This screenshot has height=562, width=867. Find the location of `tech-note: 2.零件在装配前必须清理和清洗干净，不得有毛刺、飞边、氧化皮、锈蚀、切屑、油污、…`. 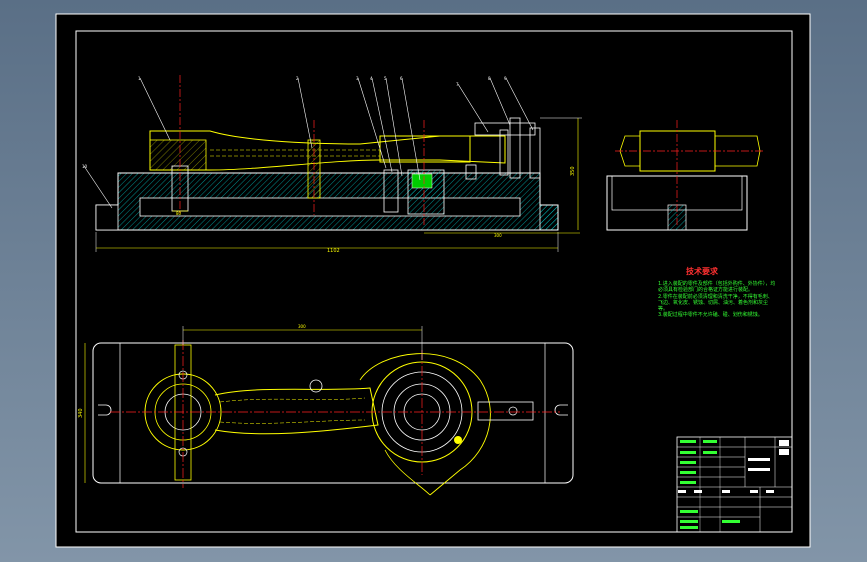

tech-note: 2.零件在装配前必须清理和清洗干净，不得有毛刺、飞边、氧化皮、锈蚀、切屑、油污、… is located at coordinates (715, 303).